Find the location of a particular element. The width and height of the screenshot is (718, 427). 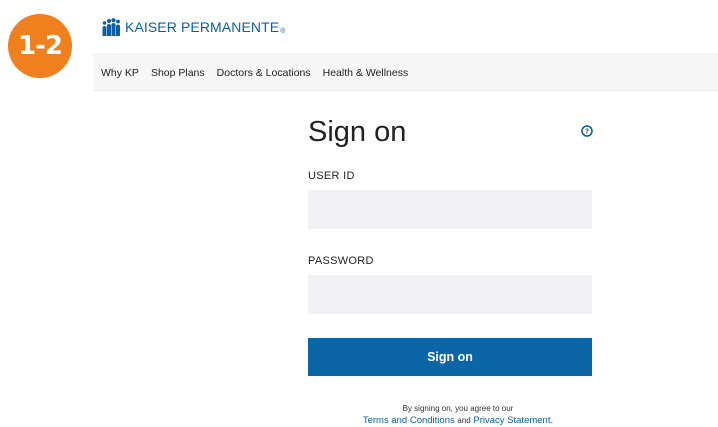

nav-shop-plans: Shop Plans is located at coordinates (178, 73).